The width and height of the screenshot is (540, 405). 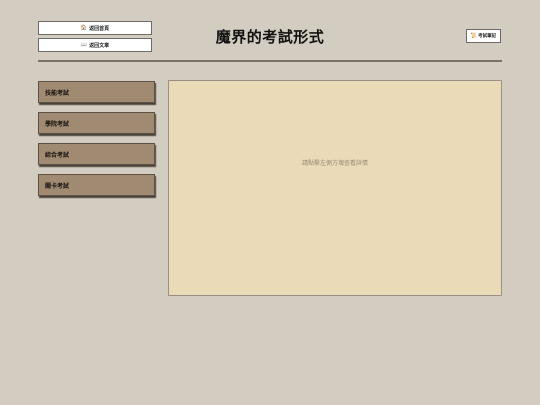 What do you see at coordinates (57, 124) in the screenshot?
I see `menu-item-label: 學院考試` at bounding box center [57, 124].